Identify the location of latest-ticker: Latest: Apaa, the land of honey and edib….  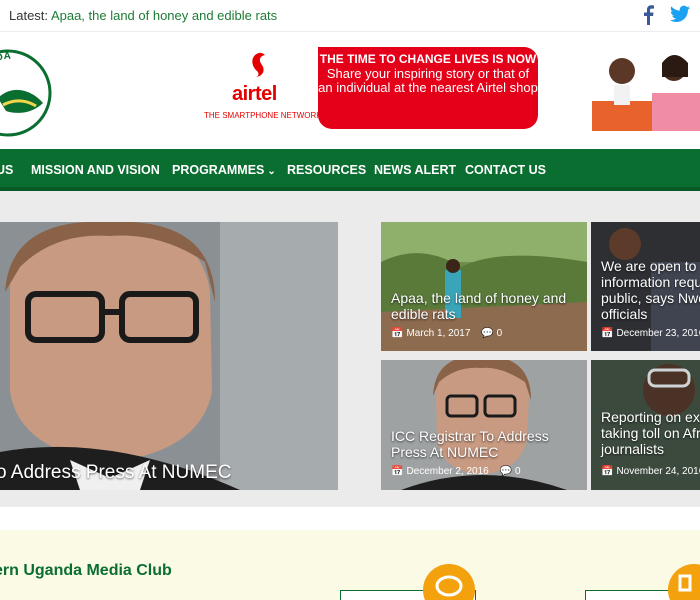
(143, 15).